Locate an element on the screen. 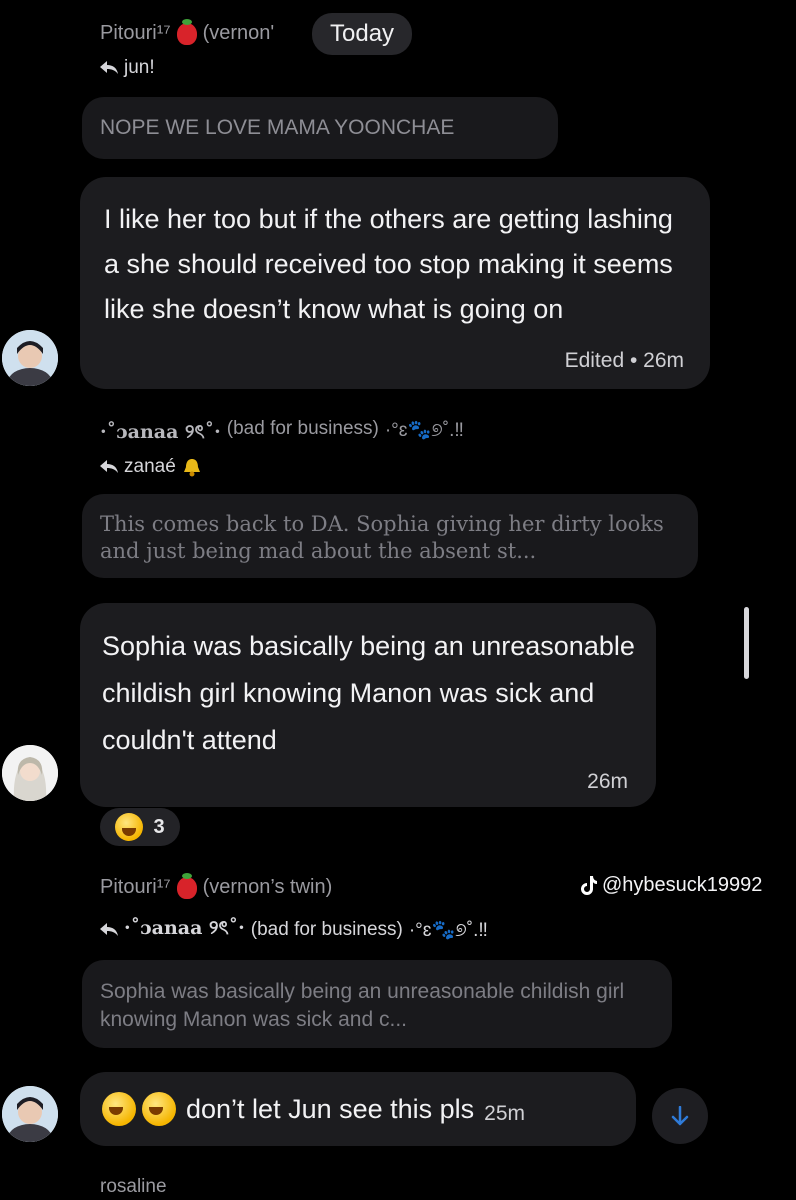 The height and width of the screenshot is (1200, 796). message-bubble: don’t let Jun see this pls 25m is located at coordinates (358, 1109).